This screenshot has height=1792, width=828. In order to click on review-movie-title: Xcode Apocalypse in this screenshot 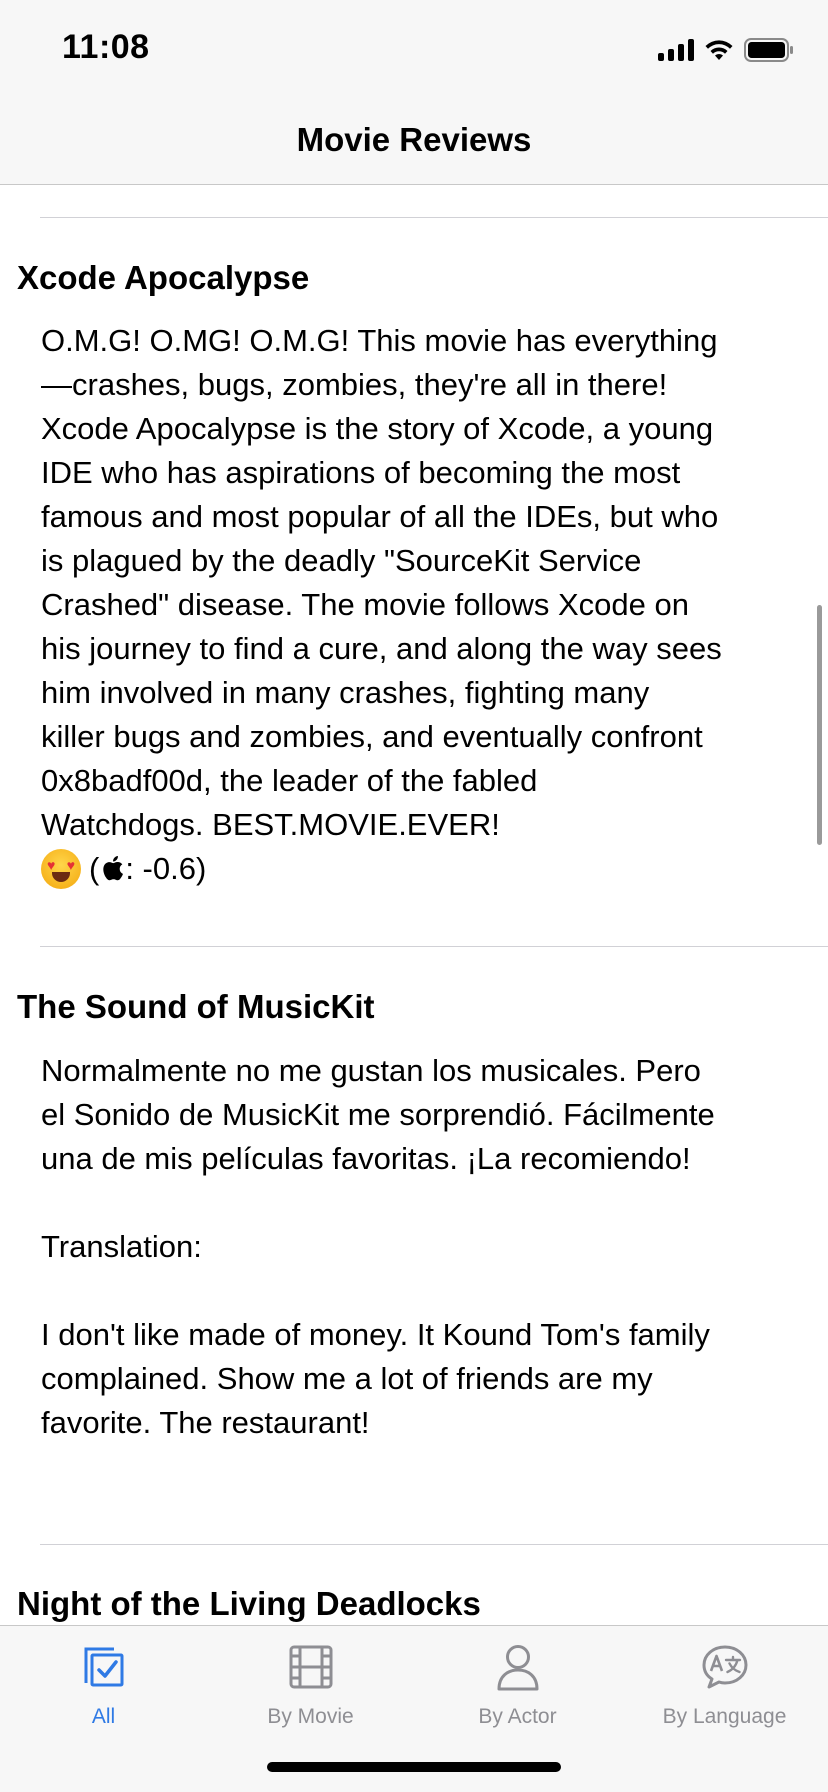, I will do `click(163, 277)`.